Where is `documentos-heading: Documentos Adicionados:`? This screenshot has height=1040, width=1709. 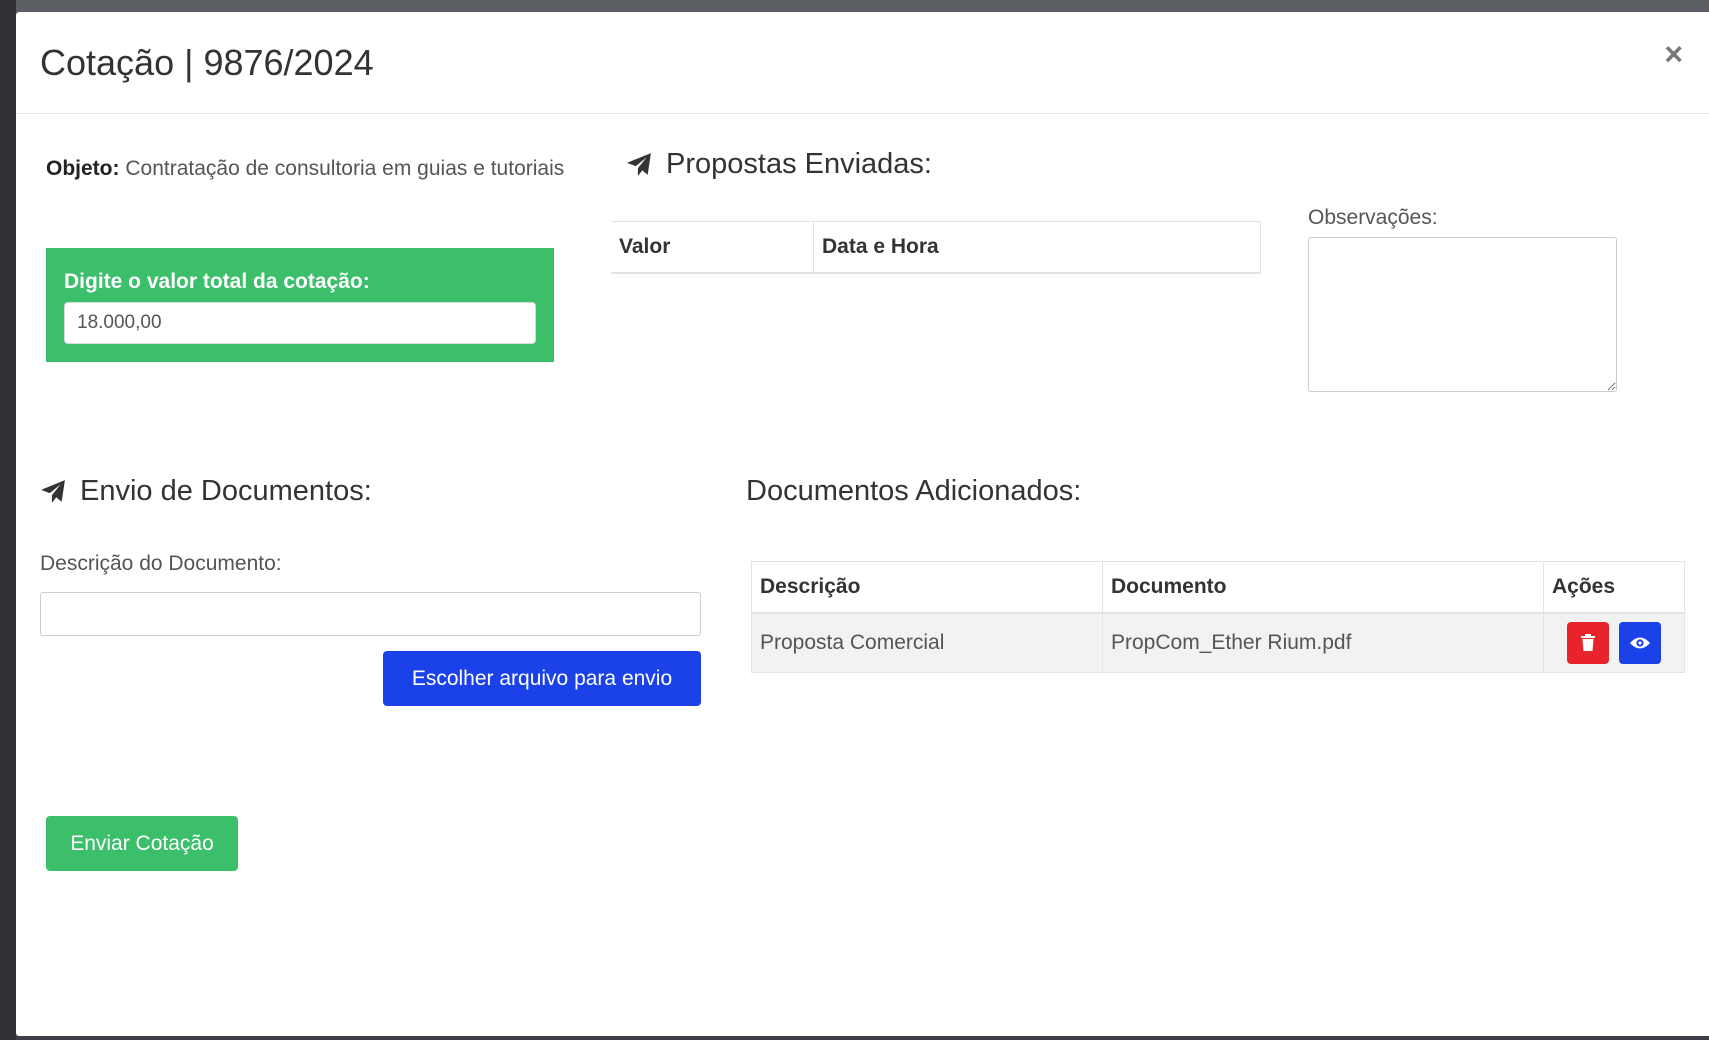 documentos-heading: Documentos Adicionados: is located at coordinates (914, 491).